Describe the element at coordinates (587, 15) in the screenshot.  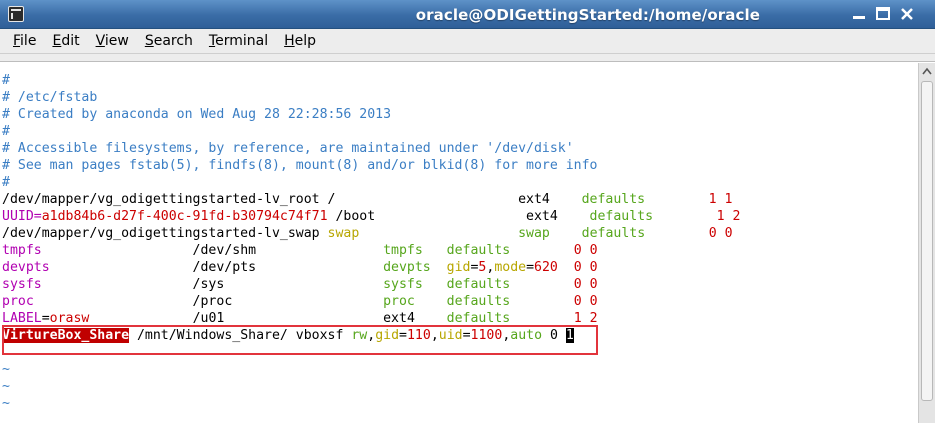
I see `window-title: oracle@ODIGettingStarted:/home/oracle` at that location.